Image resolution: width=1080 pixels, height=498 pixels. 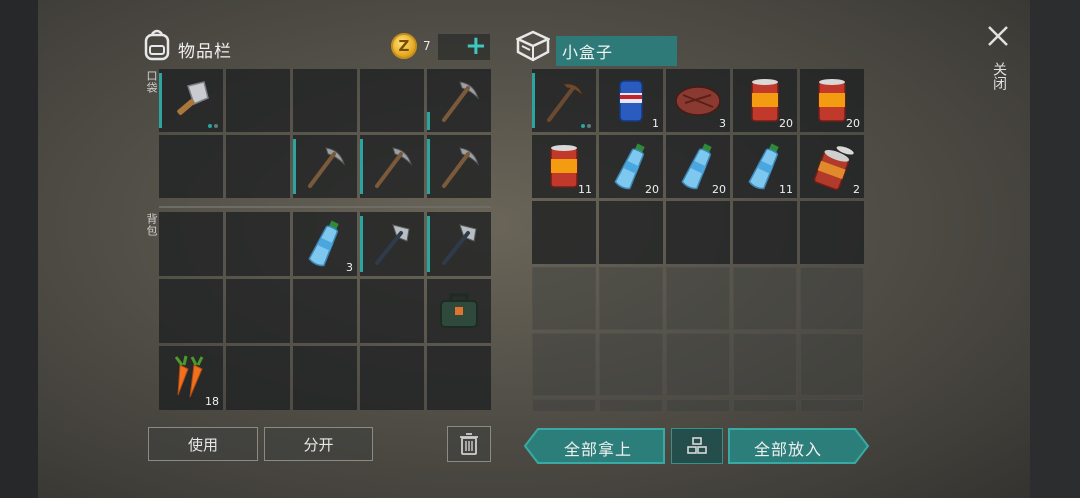 I want to click on box-slot: 3, so click(x=698, y=100).